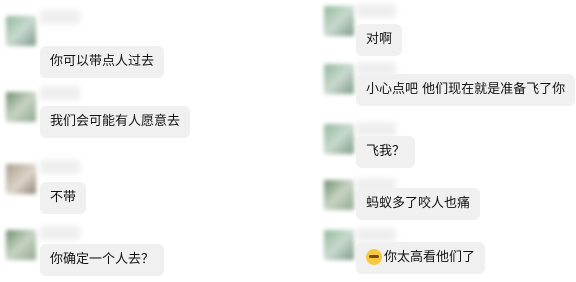 The image size is (576, 282). I want to click on message-text: 你太高看他们了, so click(430, 257).